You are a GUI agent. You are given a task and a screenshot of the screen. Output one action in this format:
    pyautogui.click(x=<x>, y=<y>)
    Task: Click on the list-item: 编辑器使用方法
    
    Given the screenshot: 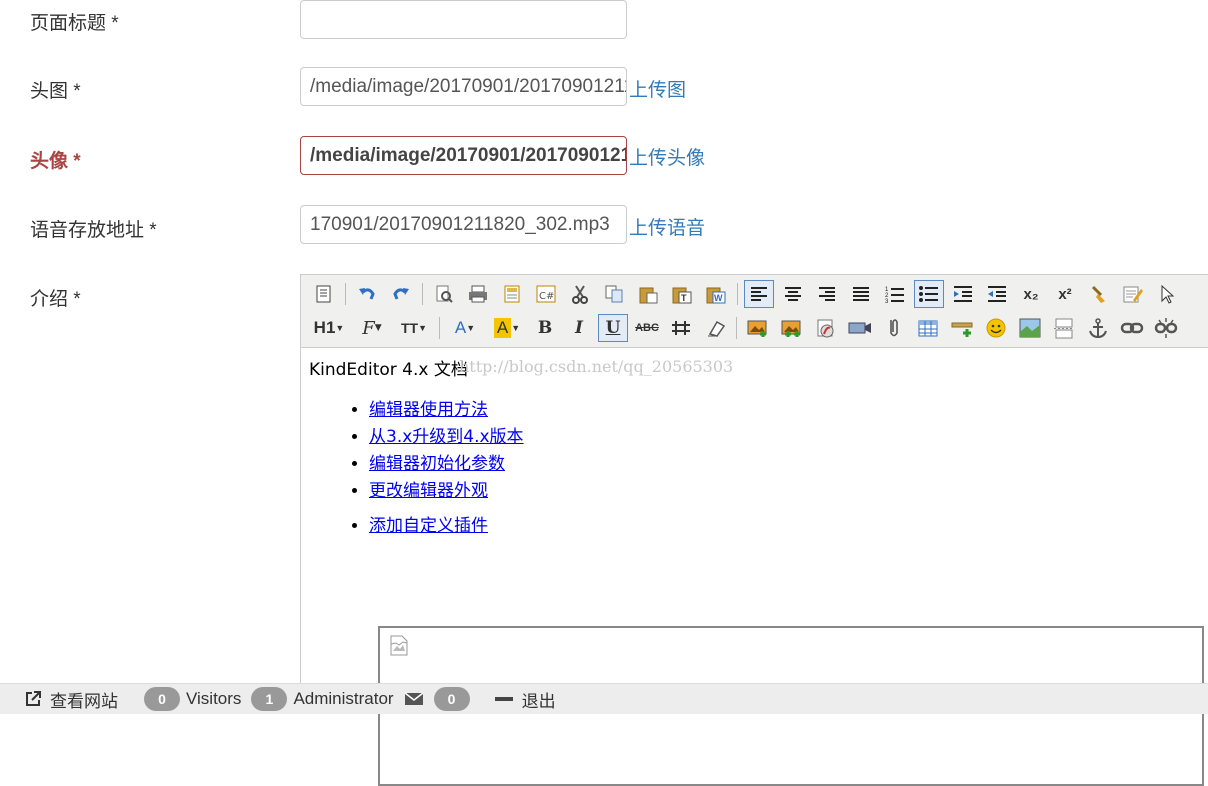 What is the action you would take?
    pyautogui.click(x=446, y=410)
    